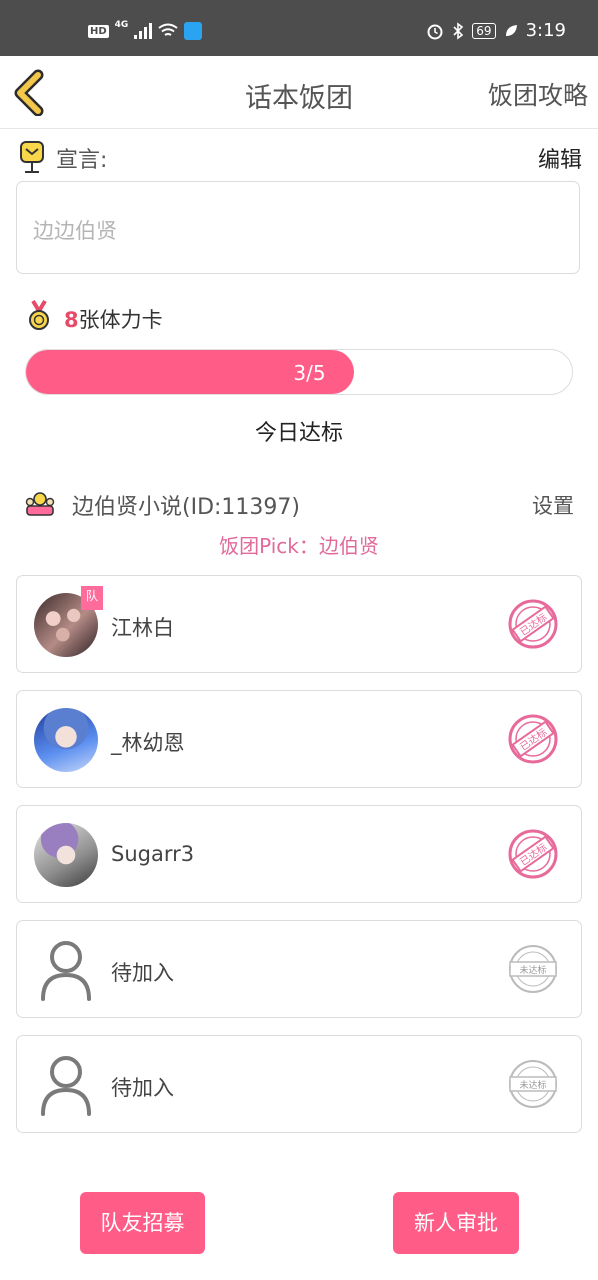 This screenshot has width=598, height=1280. Describe the element at coordinates (458, 30) in the screenshot. I see `bluetooth-icon` at that location.